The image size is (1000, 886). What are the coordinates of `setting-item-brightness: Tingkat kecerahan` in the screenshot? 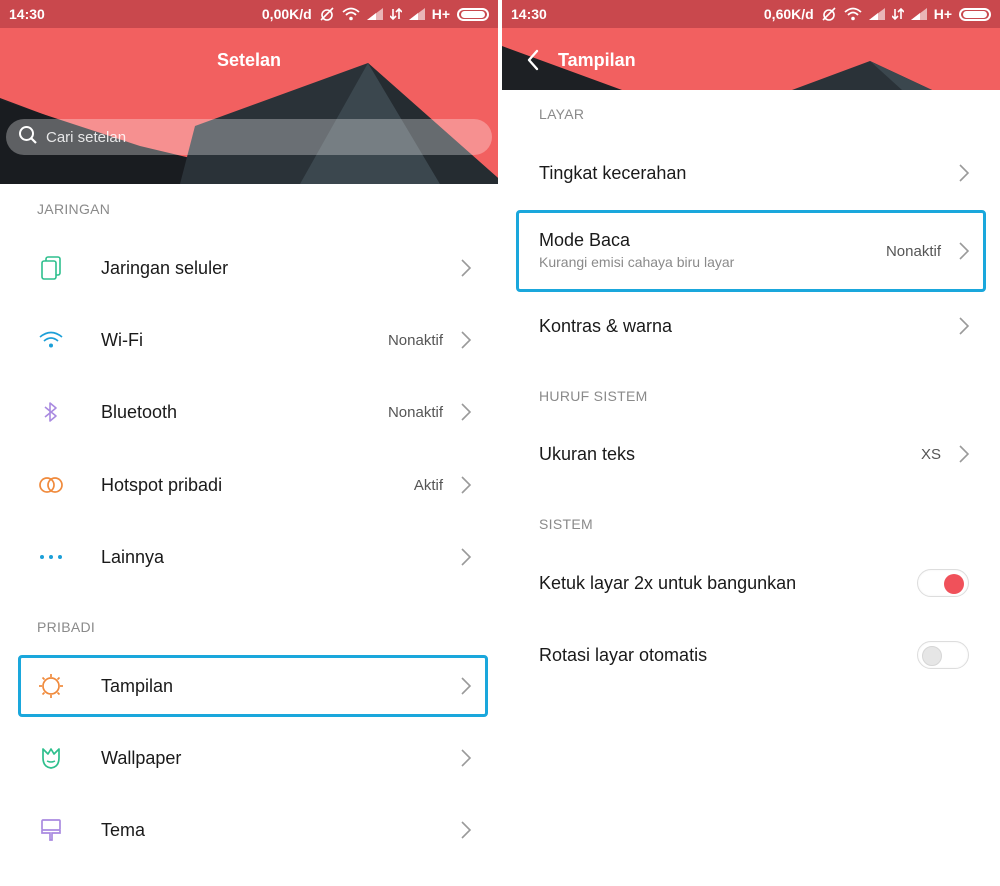 It's located at (751, 173).